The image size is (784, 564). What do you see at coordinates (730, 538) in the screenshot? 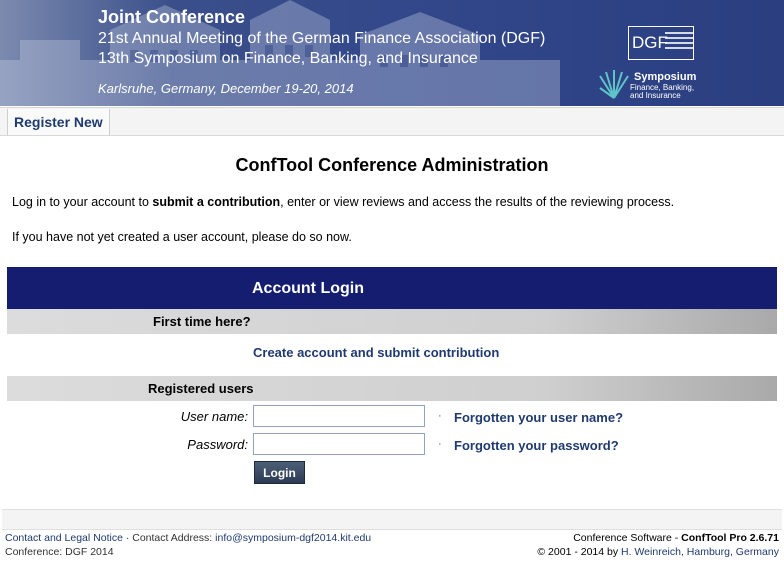
I see `software-name-link: ConfTool Pro 2.6.71` at bounding box center [730, 538].